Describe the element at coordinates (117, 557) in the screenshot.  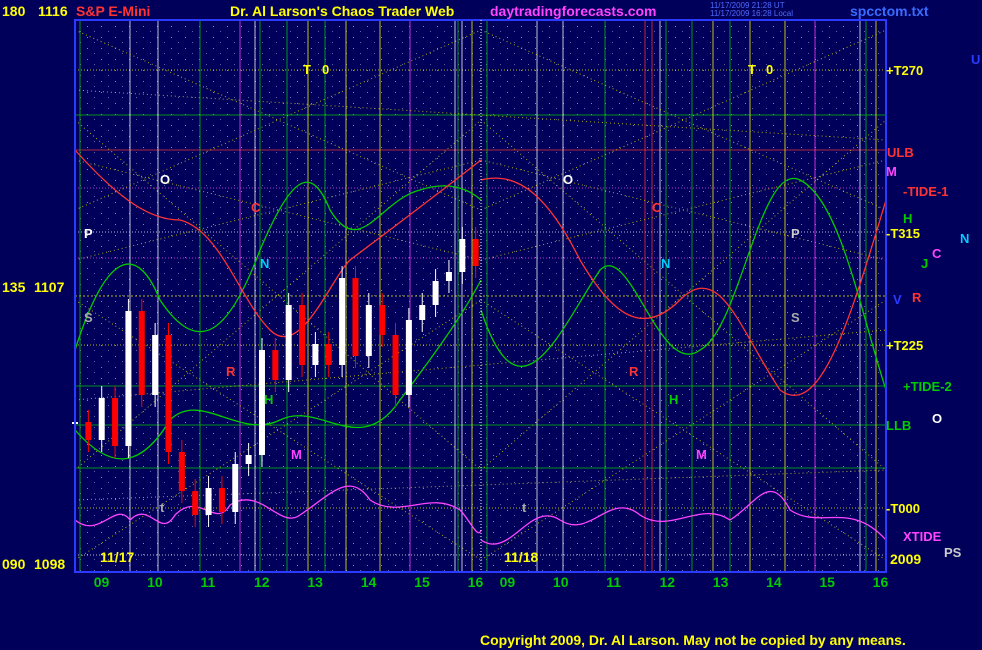
I see `date-left: 11/17` at that location.